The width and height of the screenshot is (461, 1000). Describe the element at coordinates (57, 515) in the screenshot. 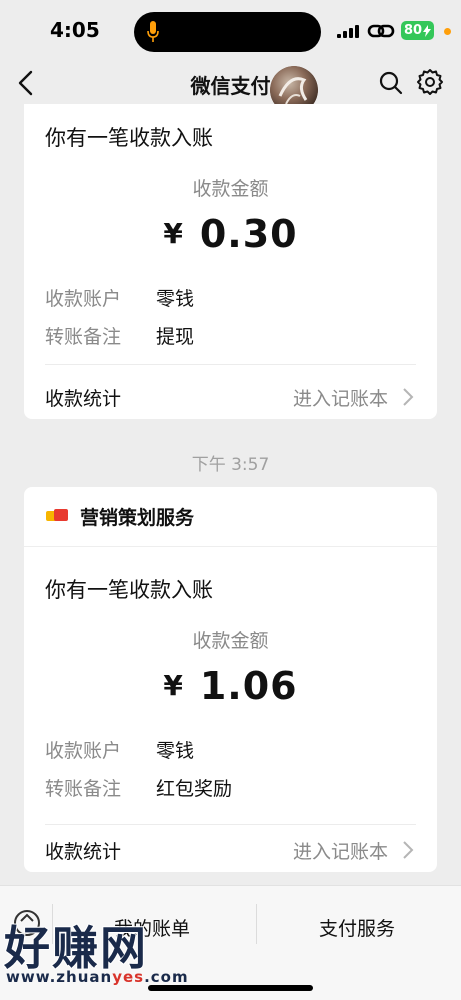

I see `sender-logo-icon` at that location.